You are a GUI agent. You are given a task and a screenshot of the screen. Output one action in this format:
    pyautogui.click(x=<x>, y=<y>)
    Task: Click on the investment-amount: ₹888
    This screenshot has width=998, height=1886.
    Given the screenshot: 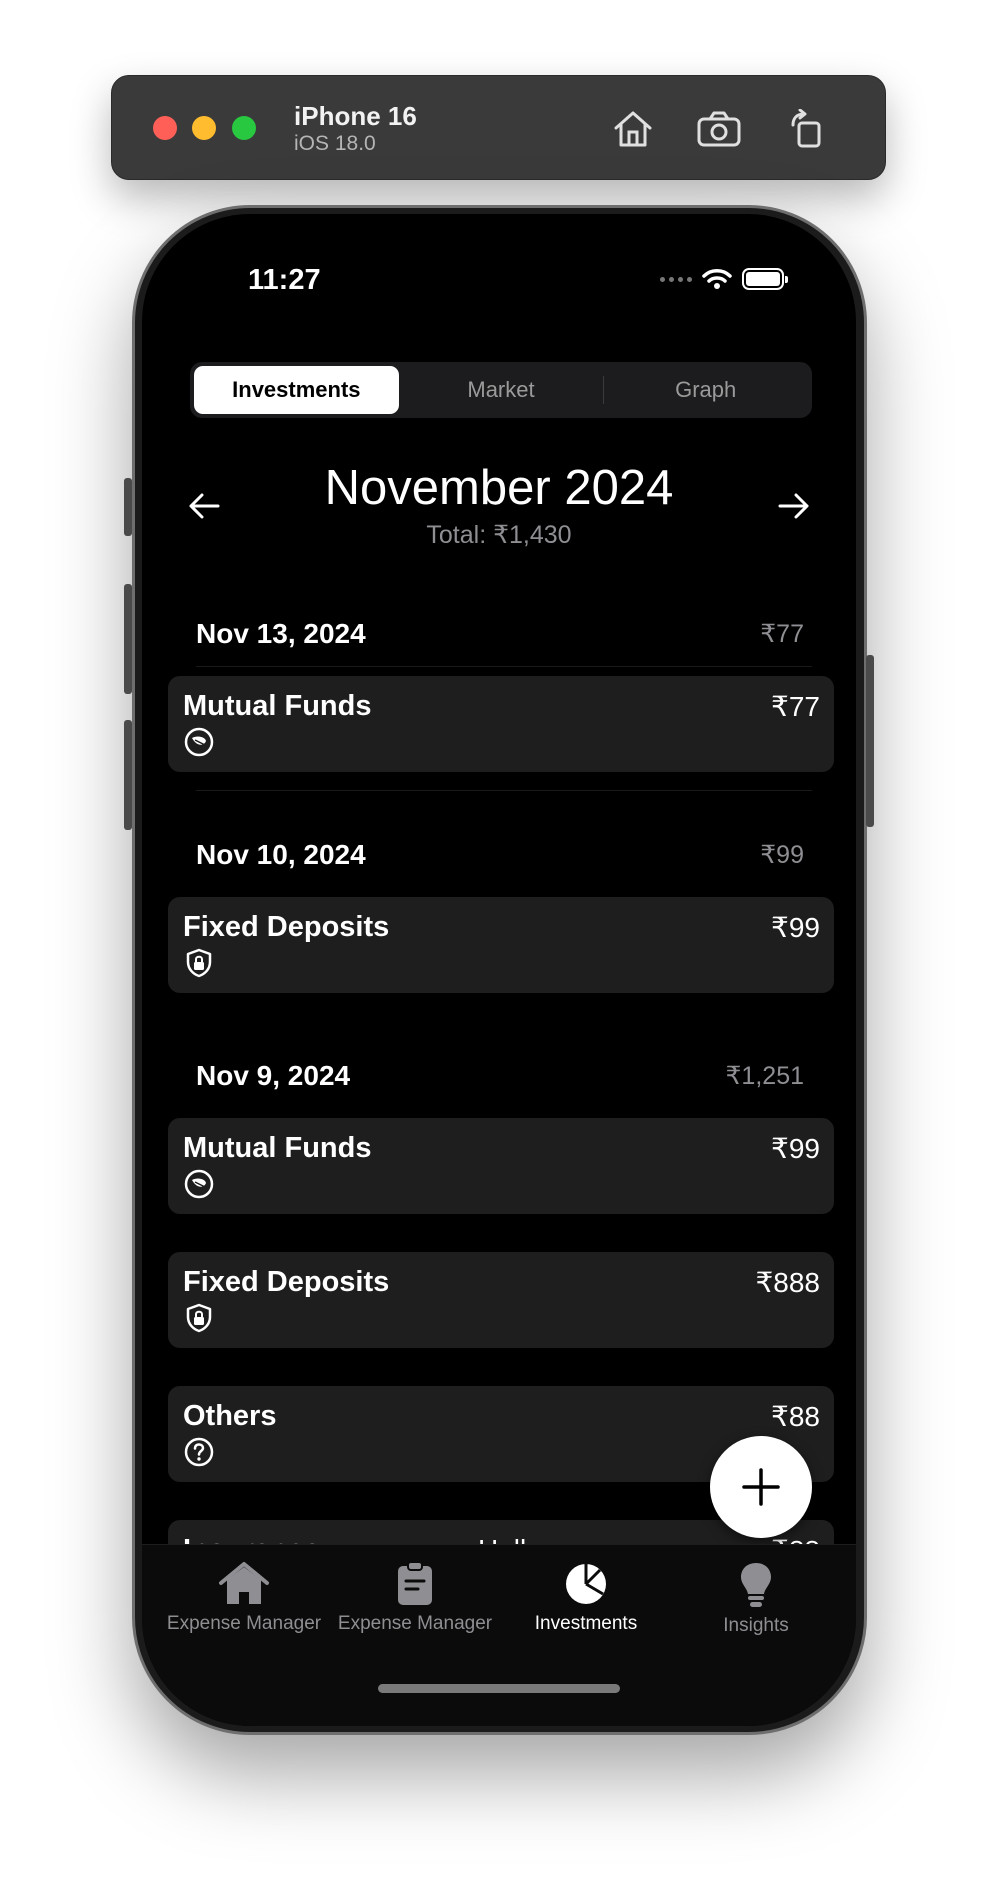 What is the action you would take?
    pyautogui.click(x=787, y=1282)
    